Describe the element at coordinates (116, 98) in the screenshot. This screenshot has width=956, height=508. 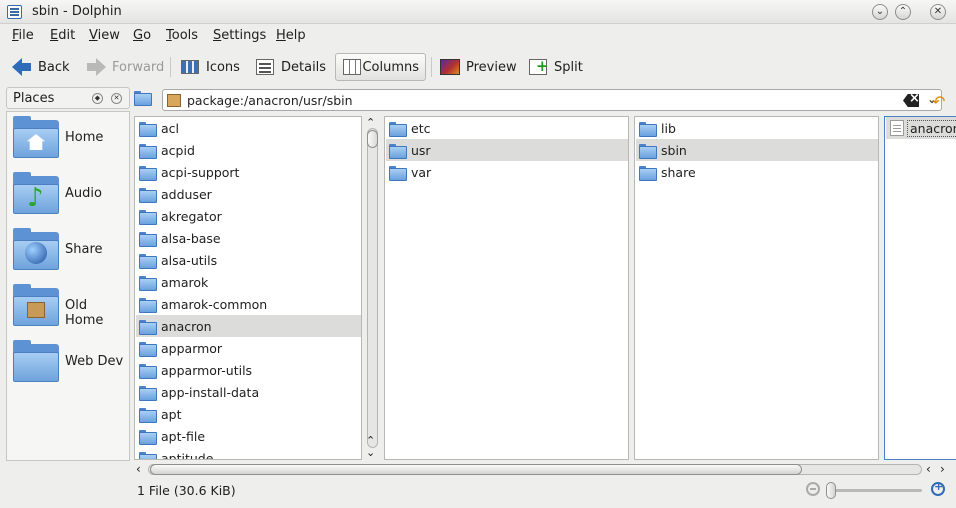
I see `close-panel-icon: ✕` at that location.